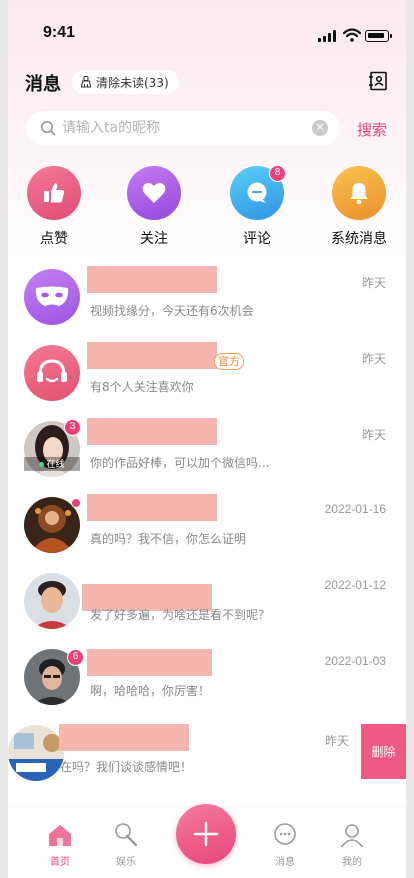 This screenshot has height=878, width=414. What do you see at coordinates (177, 128) in the screenshot?
I see `search-input` at bounding box center [177, 128].